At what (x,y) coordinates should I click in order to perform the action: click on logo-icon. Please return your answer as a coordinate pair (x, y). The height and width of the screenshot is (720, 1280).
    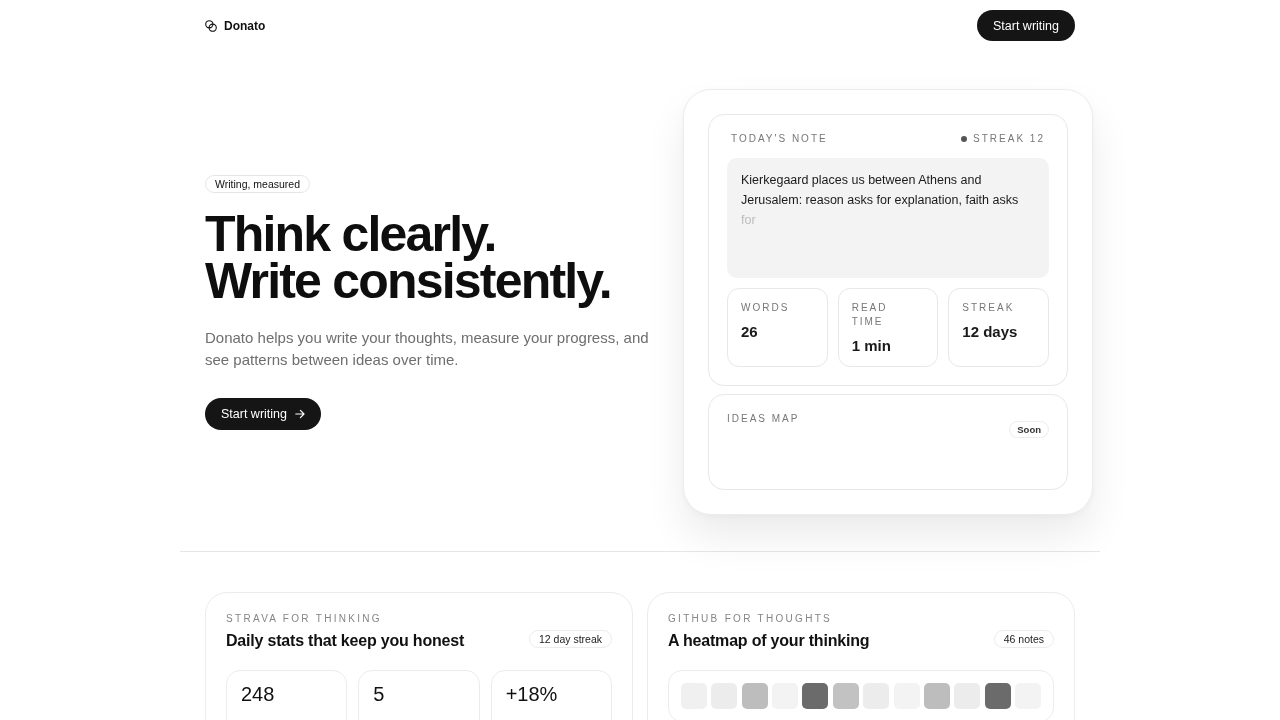
    Looking at the image, I should click on (211, 25).